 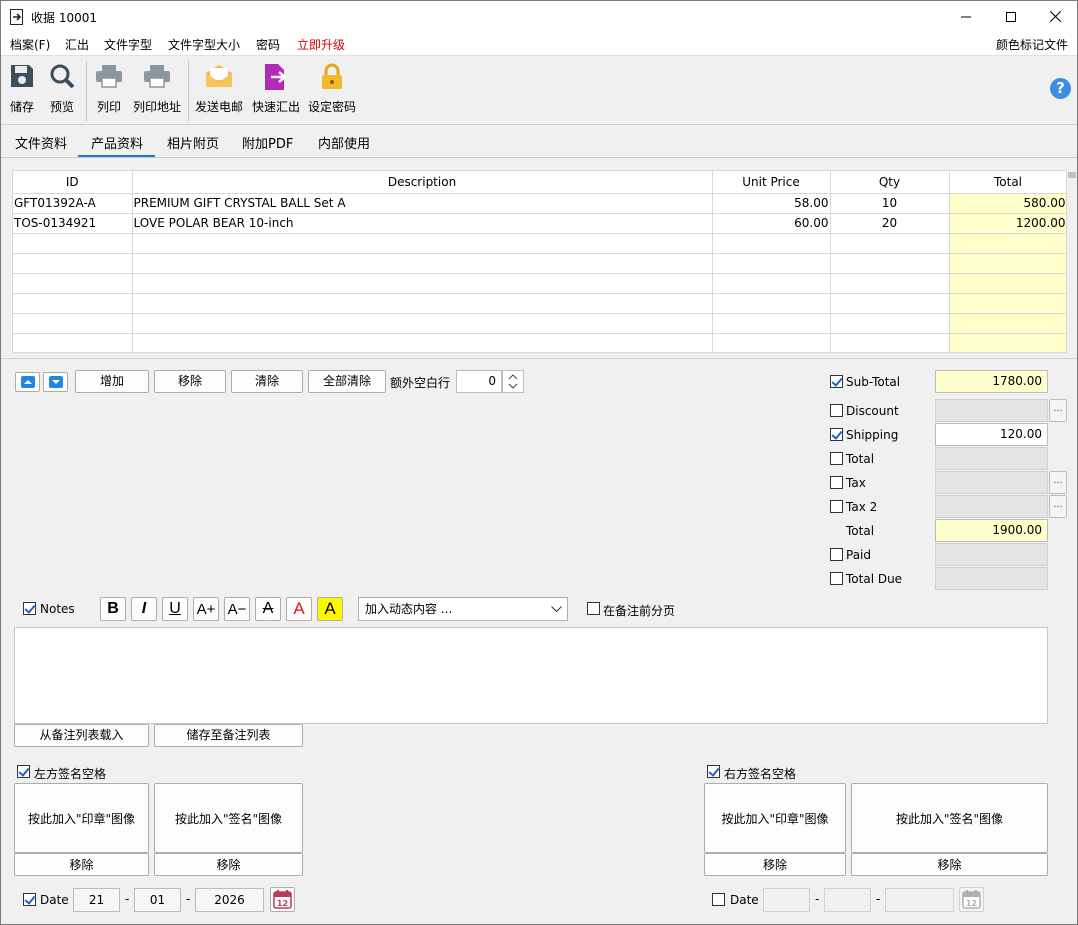 What do you see at coordinates (219, 91) in the screenshot?
I see `send-email-button: 发送电邮` at bounding box center [219, 91].